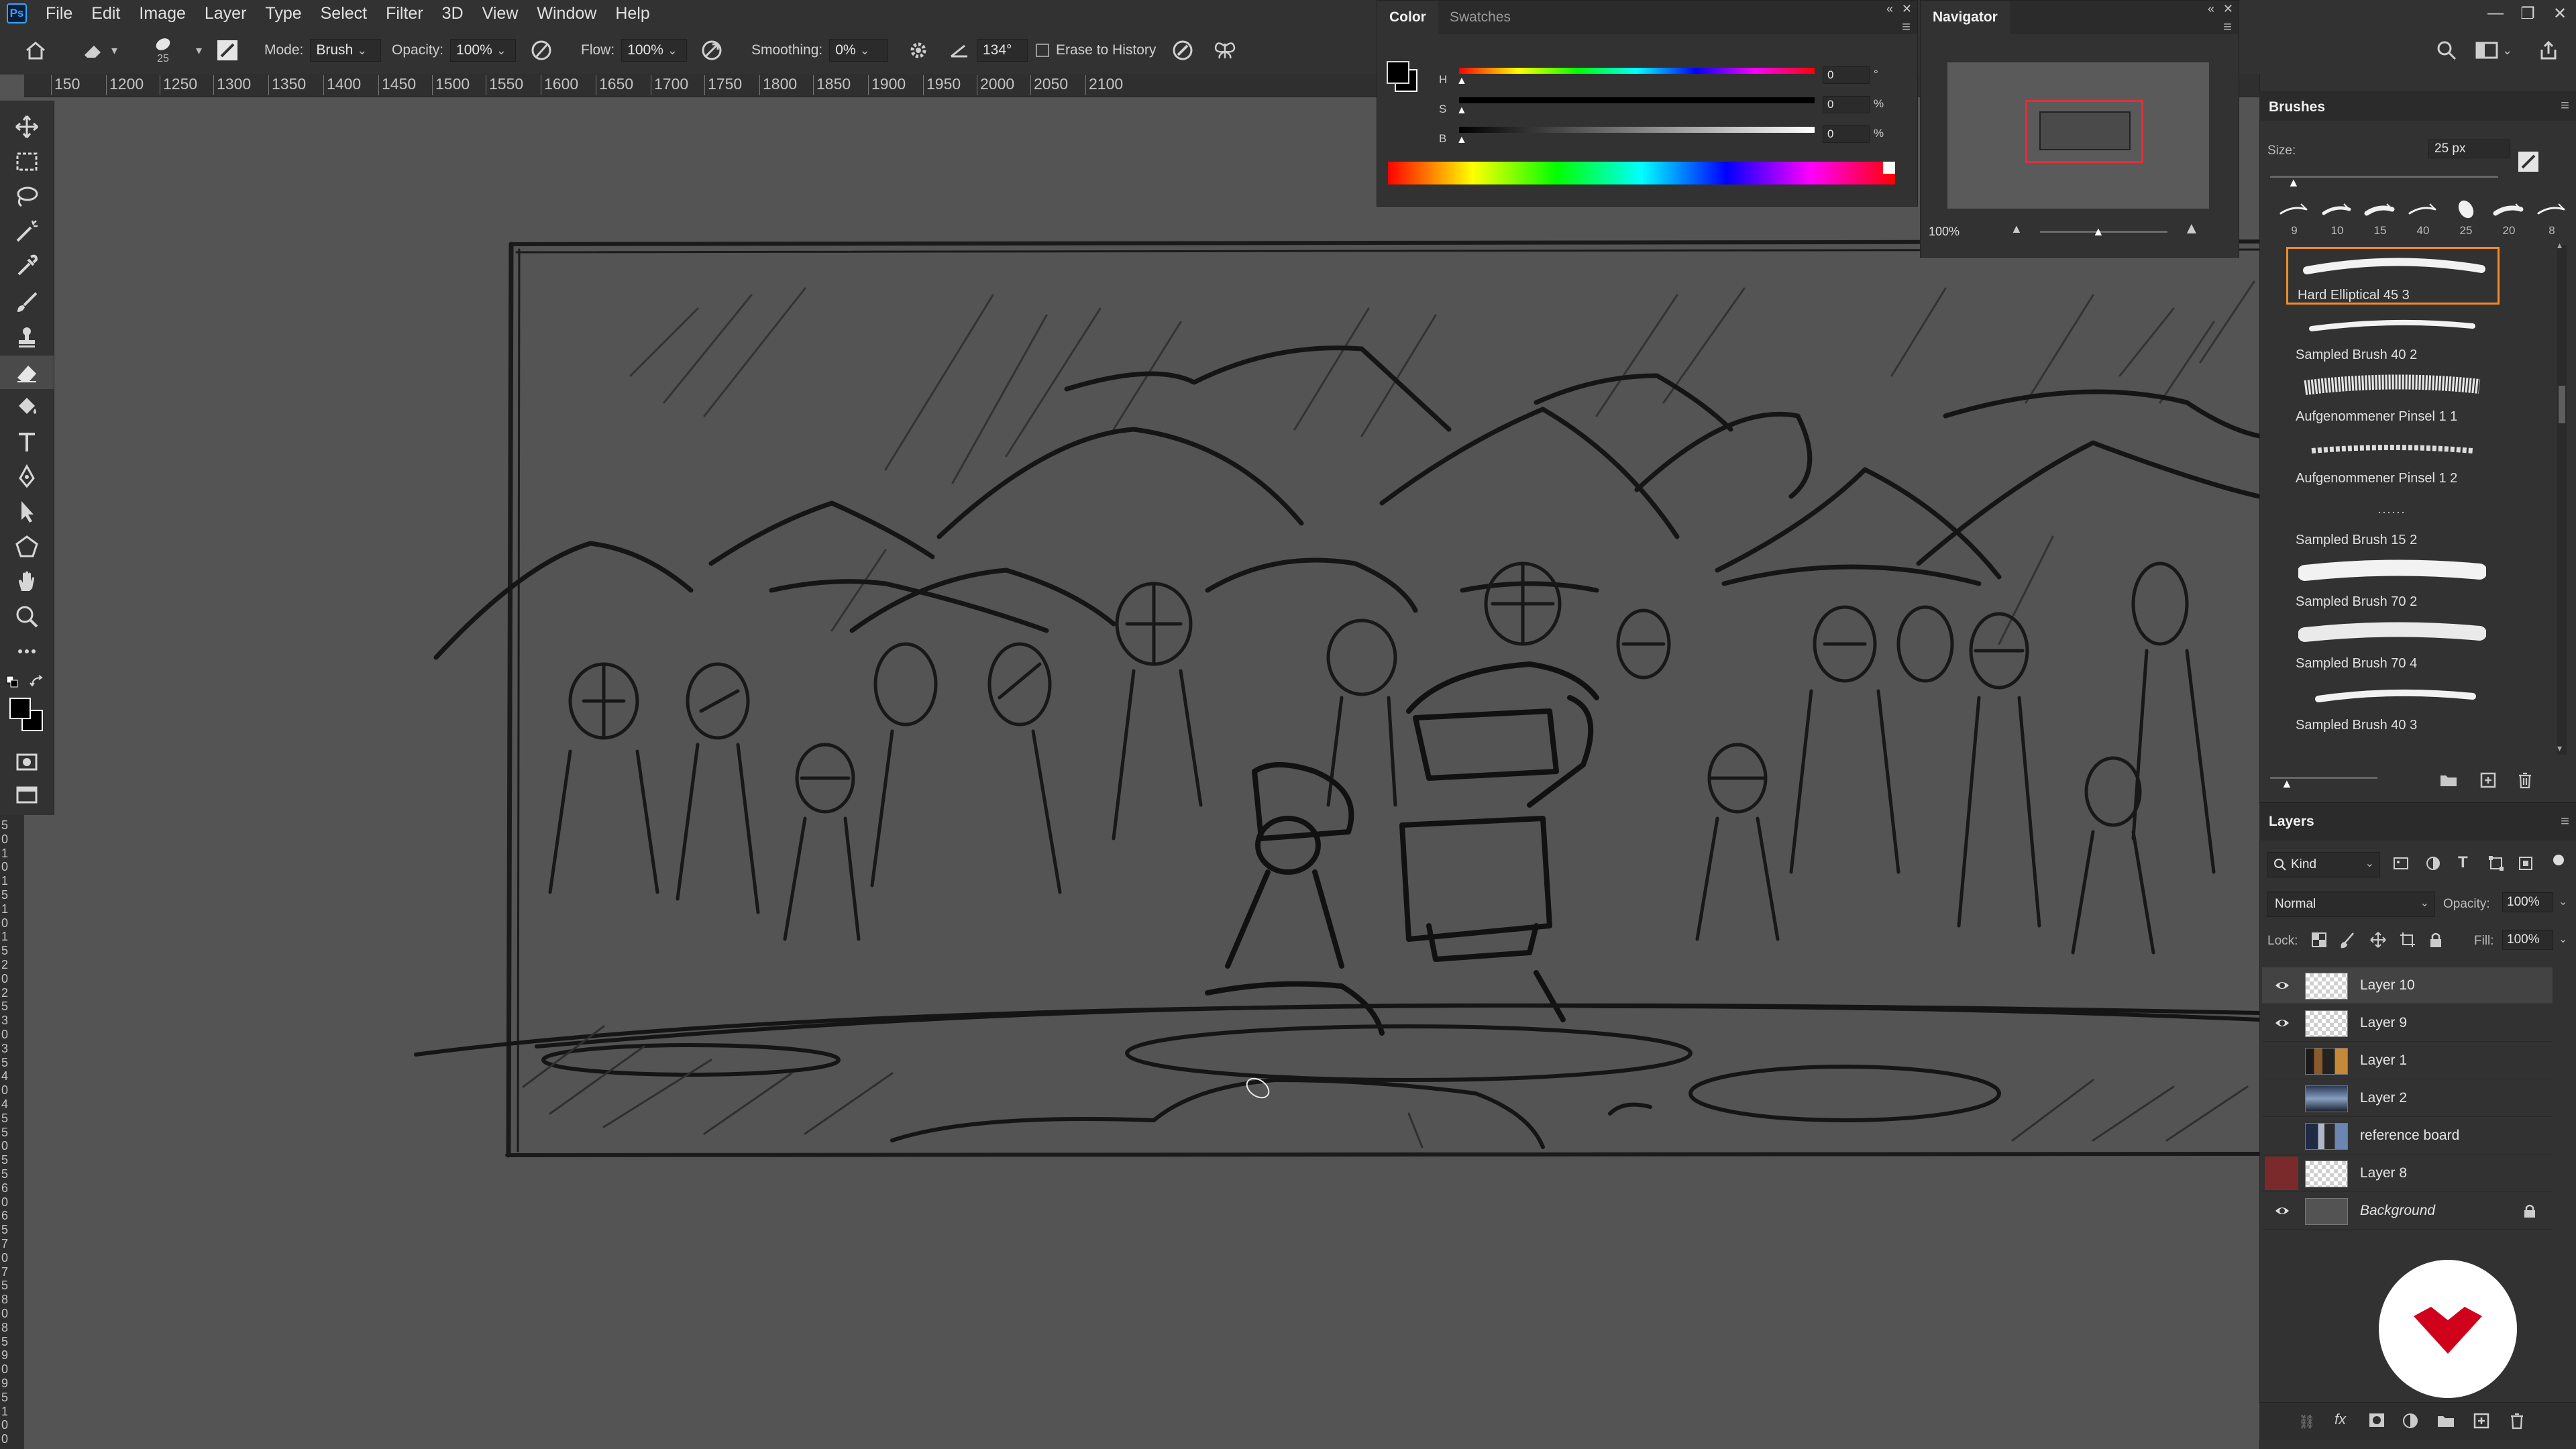 The image size is (2576, 1449). I want to click on erase-to-history-checkbox, so click(1042, 50).